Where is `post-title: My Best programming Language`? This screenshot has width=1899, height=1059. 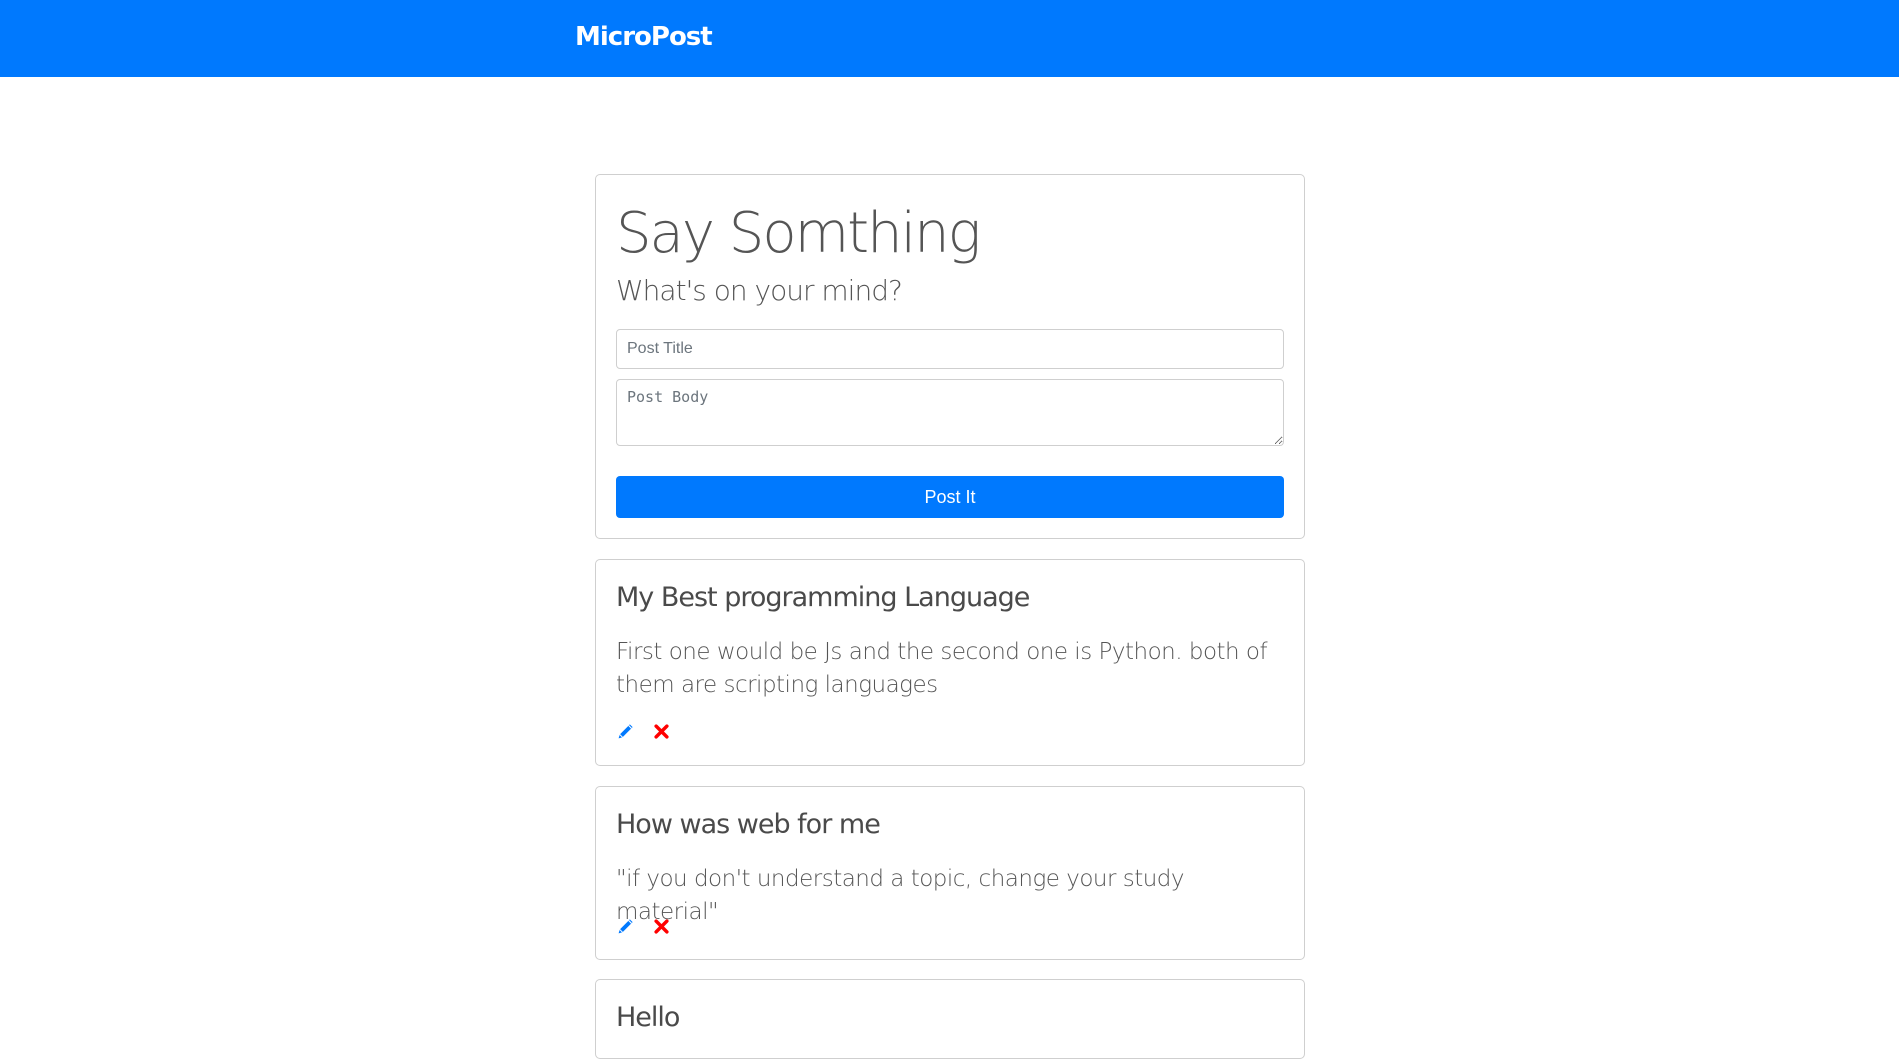 post-title: My Best programming Language is located at coordinates (823, 597).